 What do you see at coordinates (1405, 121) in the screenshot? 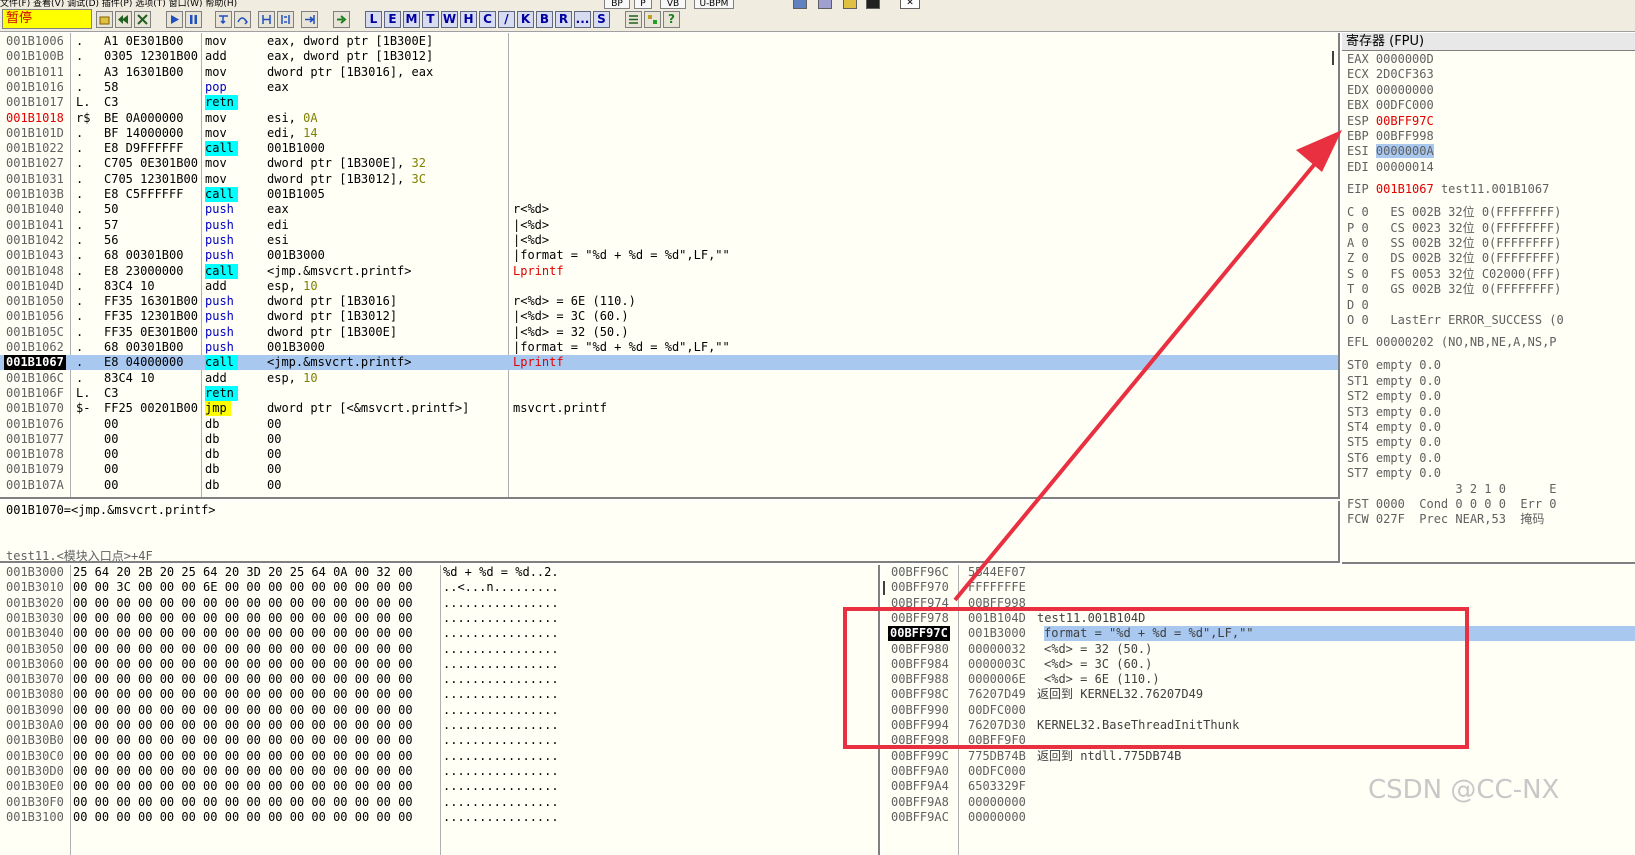
I see `register-value: 00BFF97C` at bounding box center [1405, 121].